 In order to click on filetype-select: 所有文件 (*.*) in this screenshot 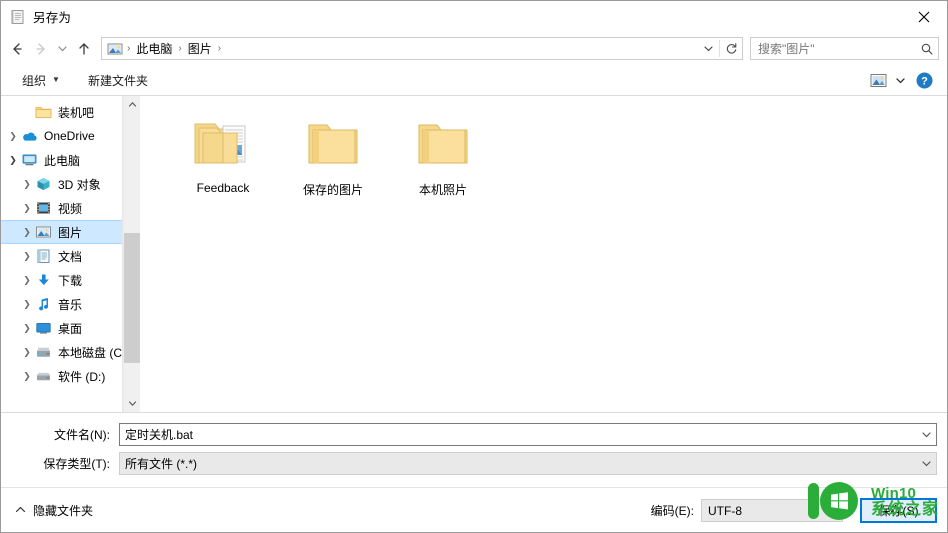, I will do `click(528, 463)`.